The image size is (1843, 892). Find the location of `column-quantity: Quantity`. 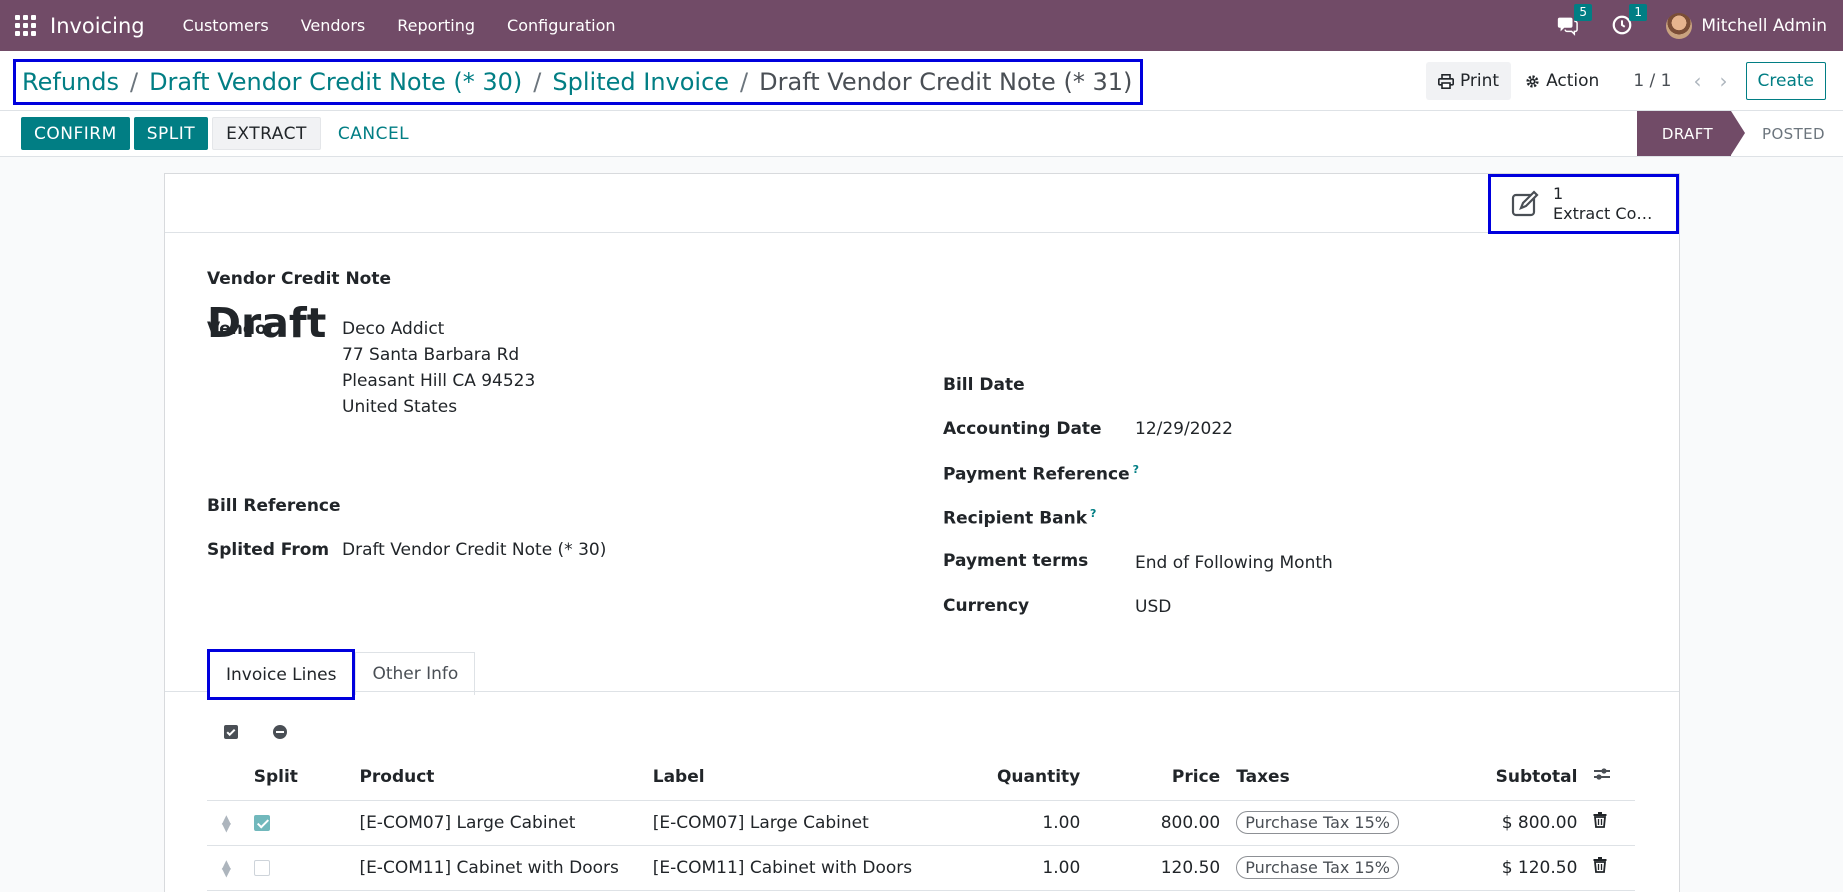

column-quantity: Quantity is located at coordinates (1029, 777).